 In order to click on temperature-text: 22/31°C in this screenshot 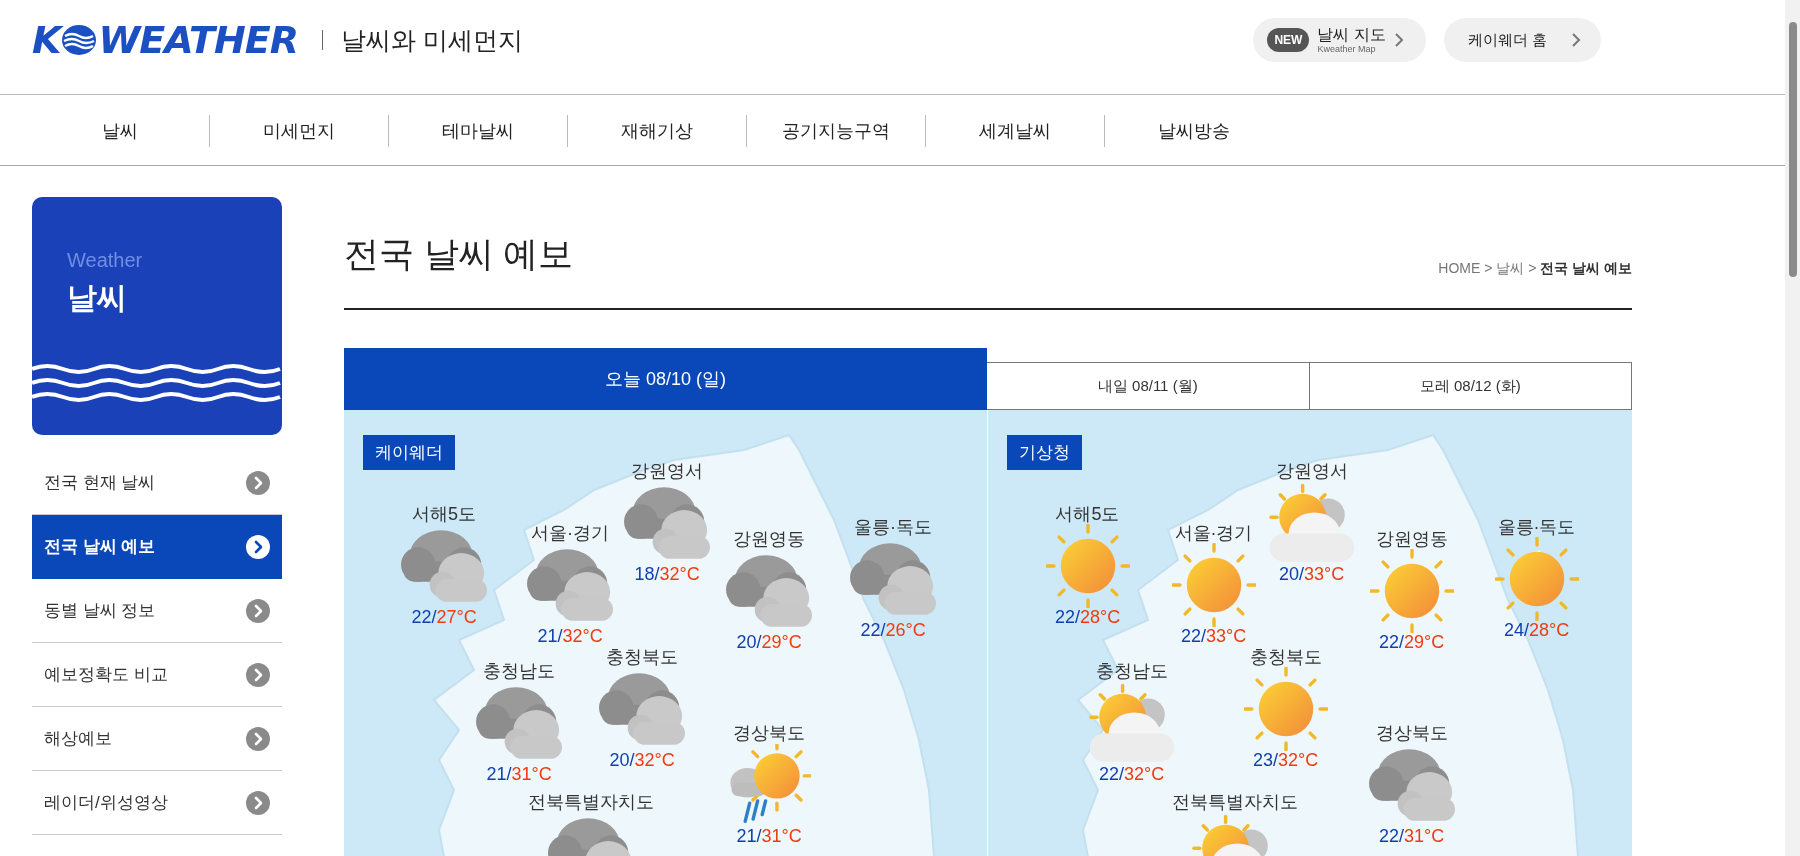, I will do `click(1411, 836)`.